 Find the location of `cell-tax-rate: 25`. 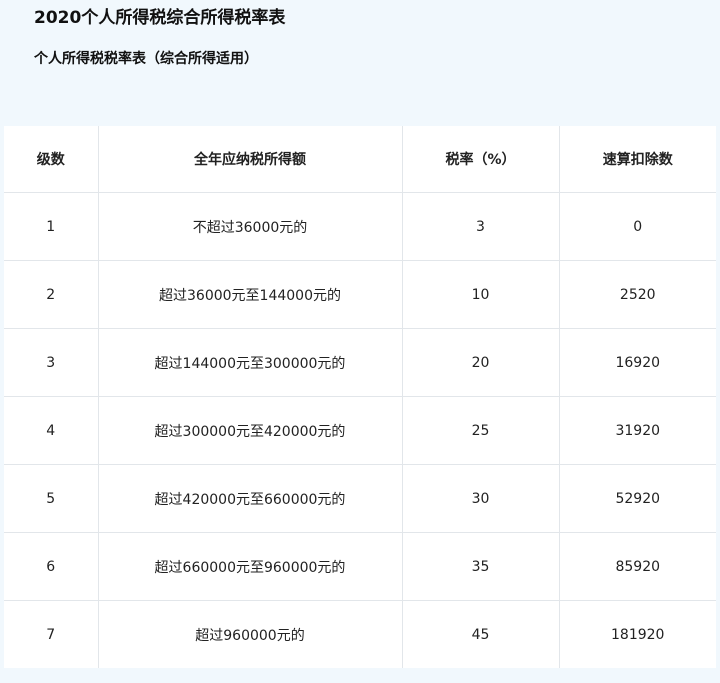

cell-tax-rate: 25 is located at coordinates (480, 430).